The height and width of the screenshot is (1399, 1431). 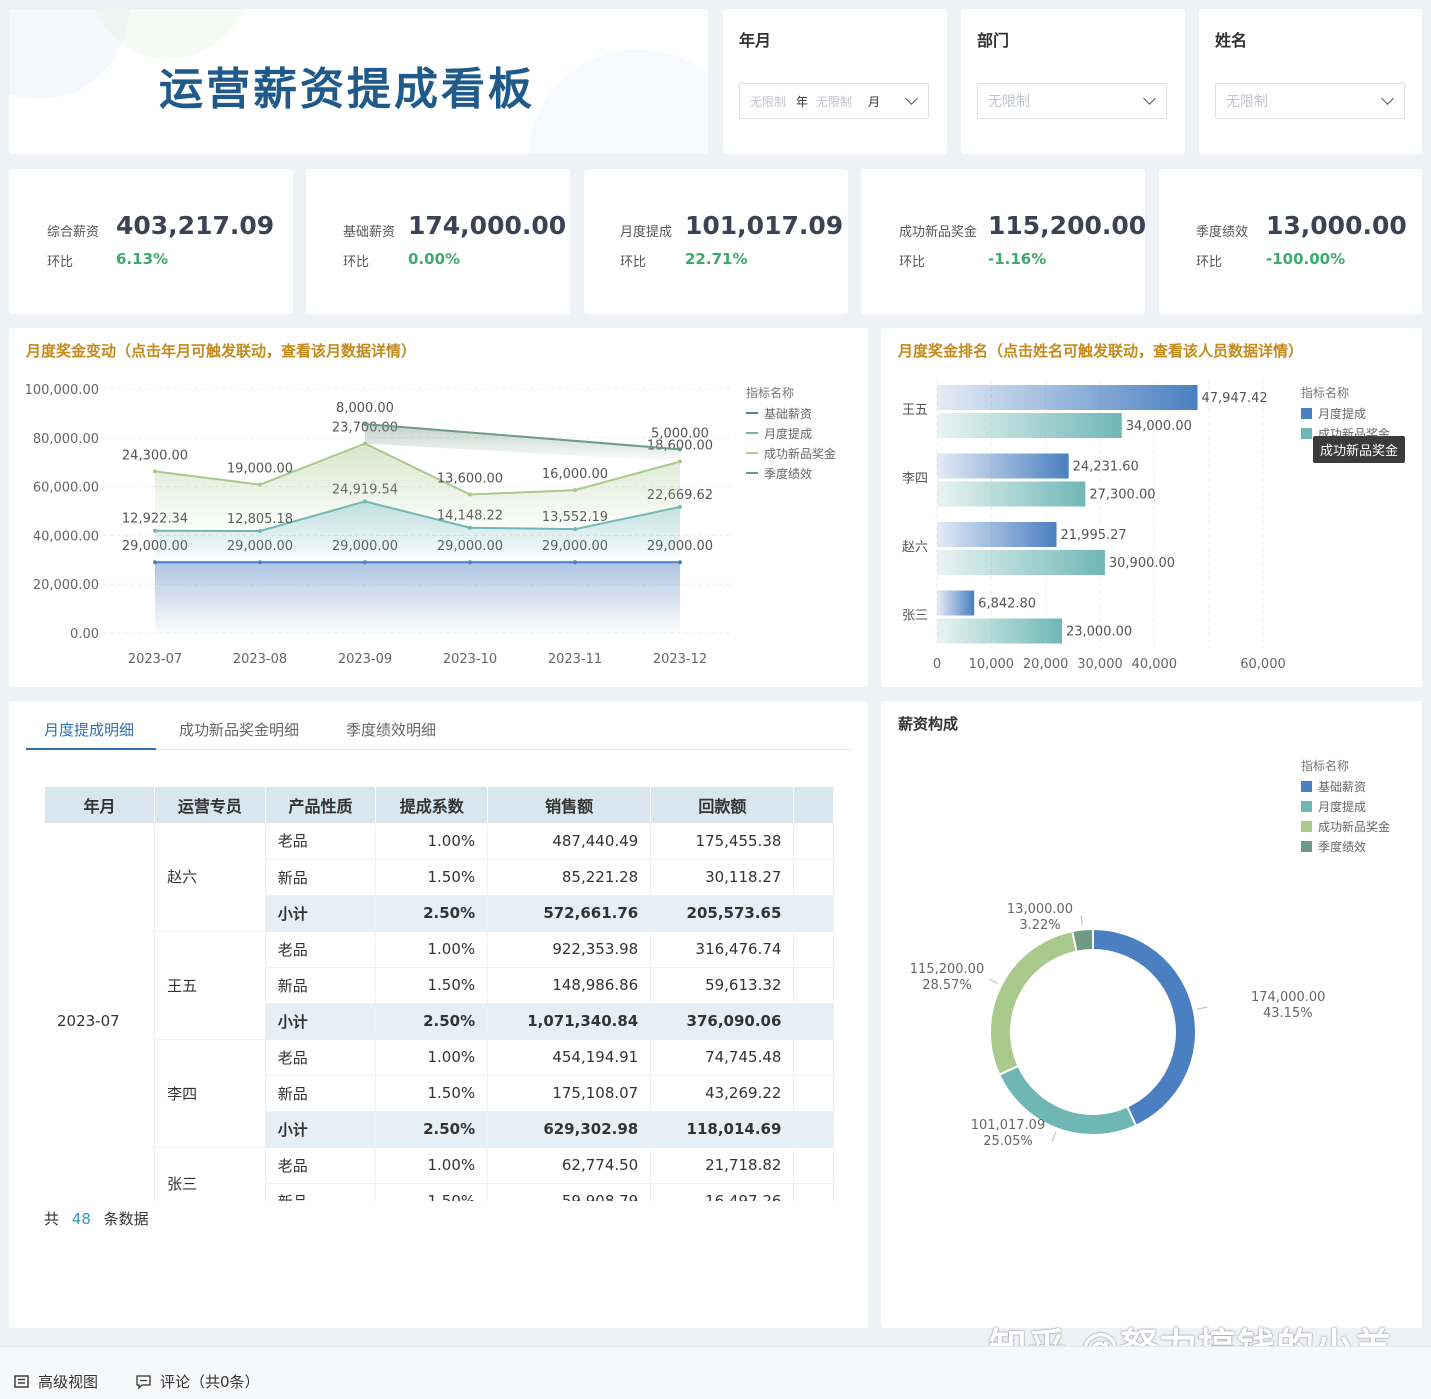 I want to click on chart-tooltip: 成功新品奖金, so click(x=1359, y=449).